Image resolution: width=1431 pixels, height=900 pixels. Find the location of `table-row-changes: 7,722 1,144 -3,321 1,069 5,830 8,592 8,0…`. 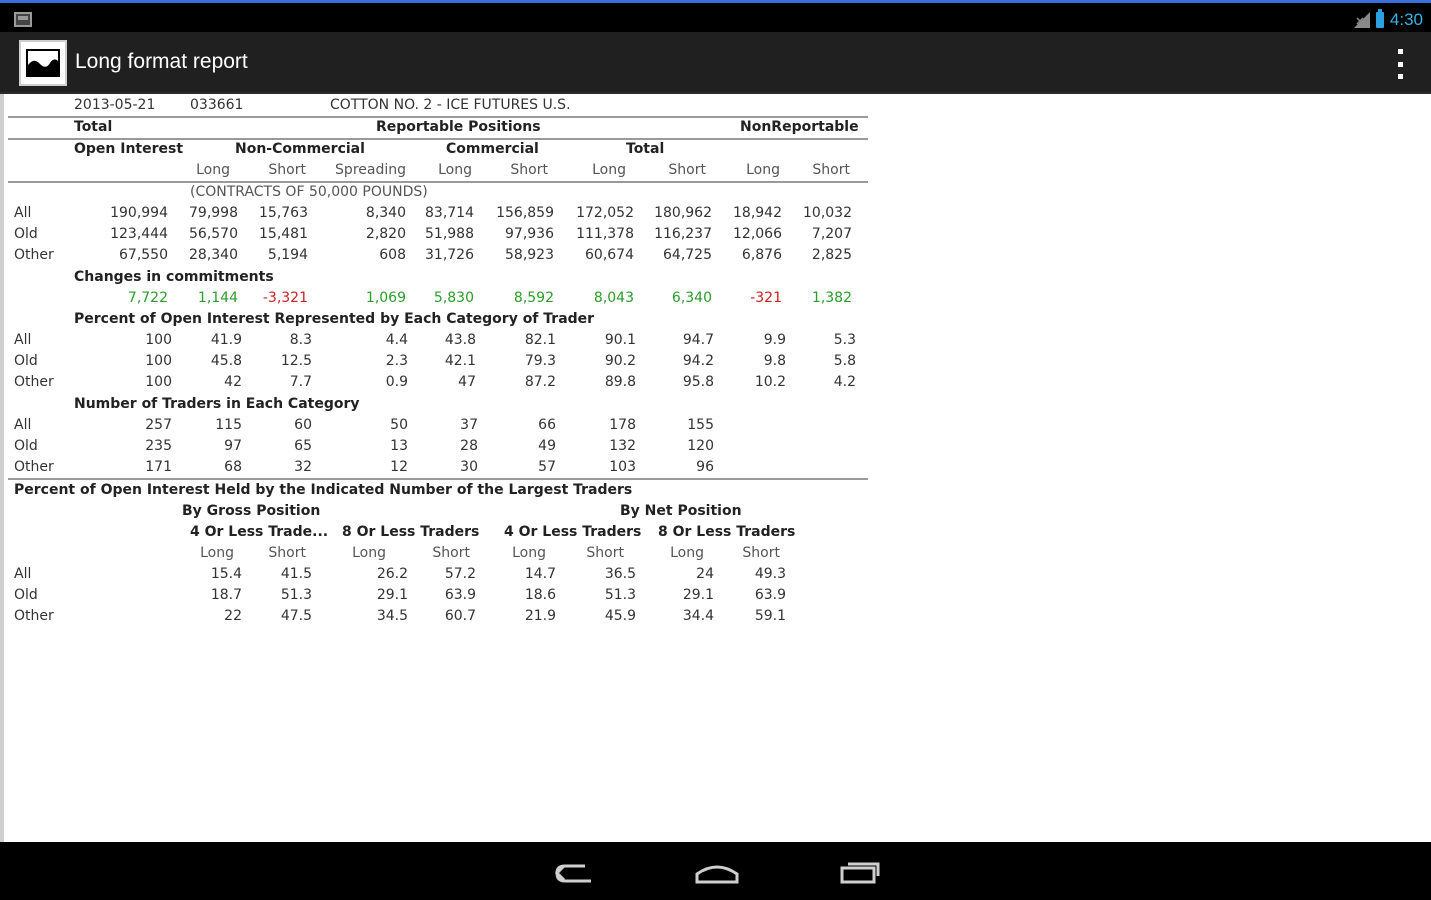

table-row-changes: 7,722 1,144 -3,321 1,069 5,830 8,592 8,0… is located at coordinates (454, 298).